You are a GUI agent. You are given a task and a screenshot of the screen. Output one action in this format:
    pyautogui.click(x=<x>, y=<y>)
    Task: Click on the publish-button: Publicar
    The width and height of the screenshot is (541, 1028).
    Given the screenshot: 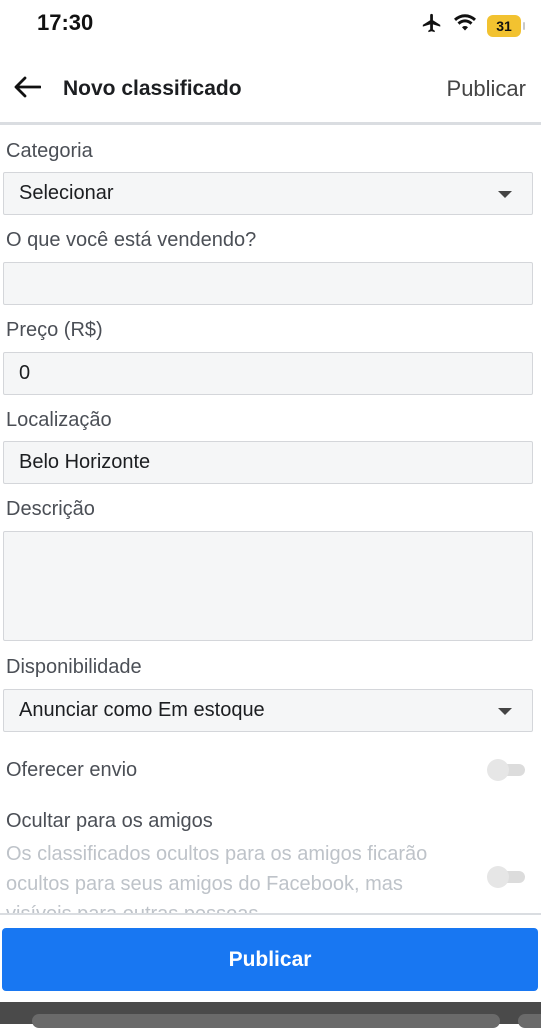 What is the action you would take?
    pyautogui.click(x=270, y=959)
    